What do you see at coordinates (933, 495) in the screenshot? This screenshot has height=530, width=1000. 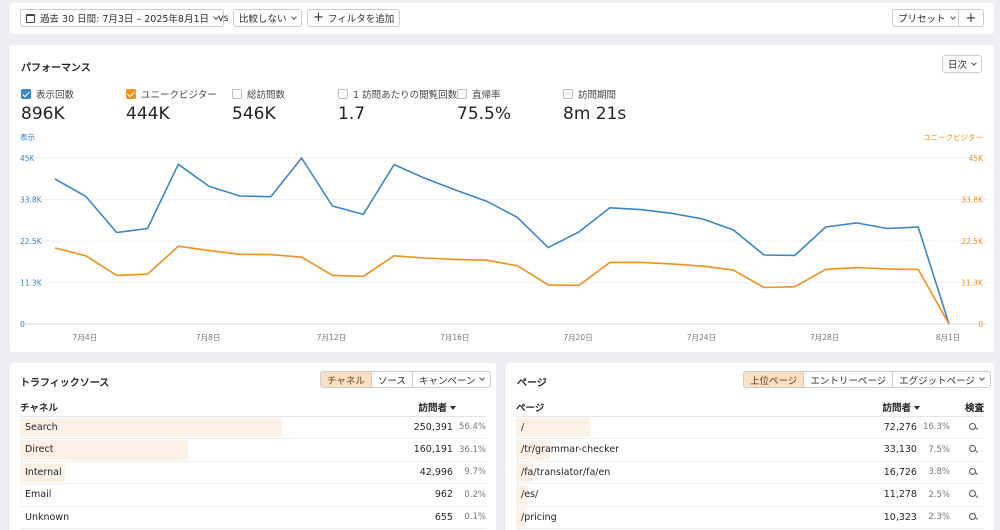 I see `row-percent: 2.5%` at bounding box center [933, 495].